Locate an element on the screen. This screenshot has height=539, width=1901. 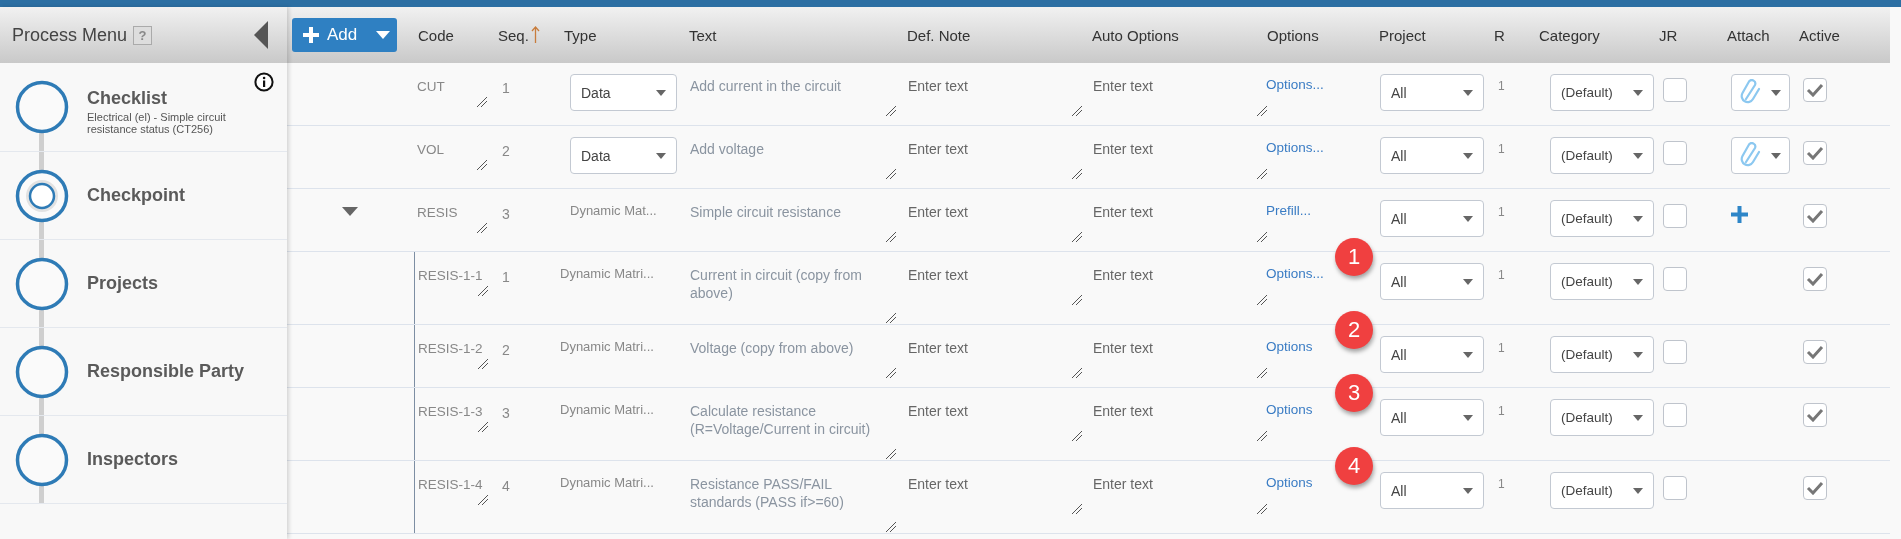
sidebar-item: Responsible Party is located at coordinates (143, 372).